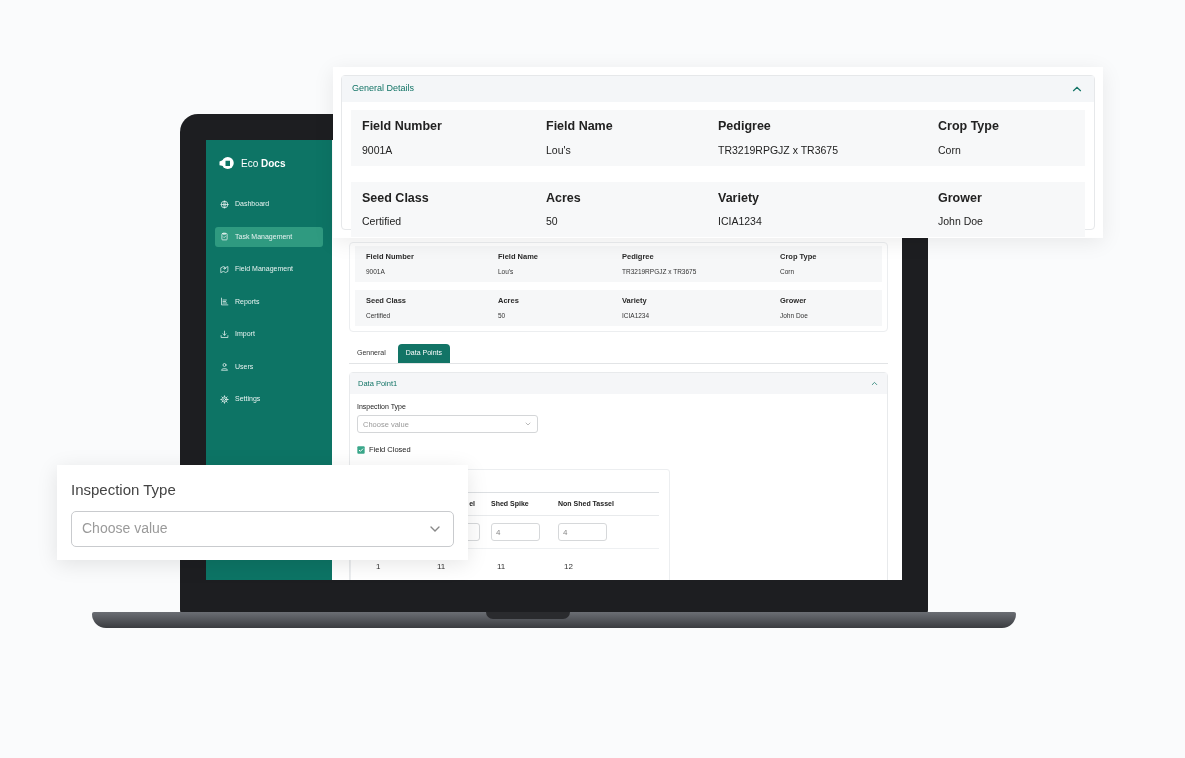 This screenshot has height=758, width=1185. What do you see at coordinates (383, 89) in the screenshot?
I see `panel-title: General Details` at bounding box center [383, 89].